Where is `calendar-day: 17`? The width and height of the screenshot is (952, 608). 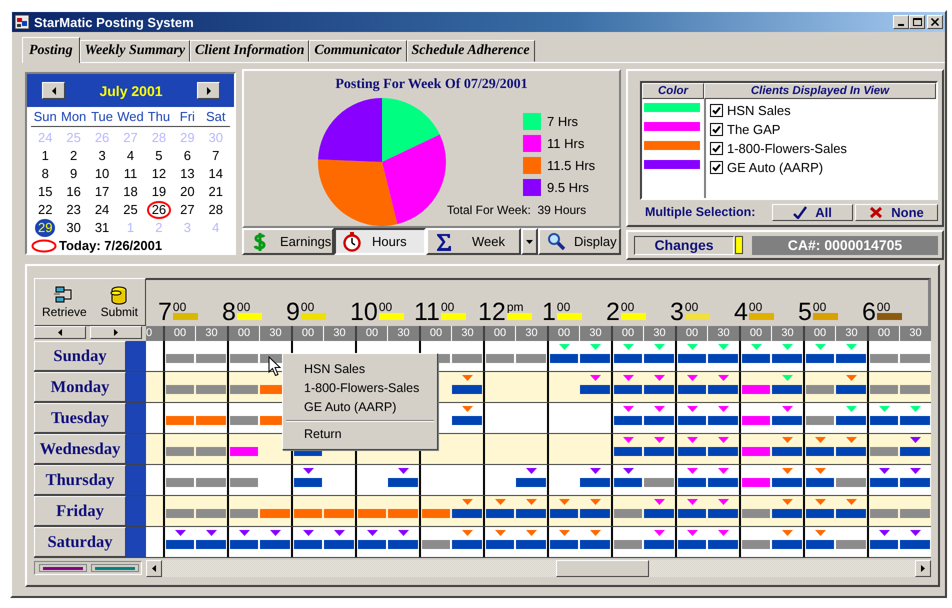
calendar-day: 17 is located at coordinates (102, 192).